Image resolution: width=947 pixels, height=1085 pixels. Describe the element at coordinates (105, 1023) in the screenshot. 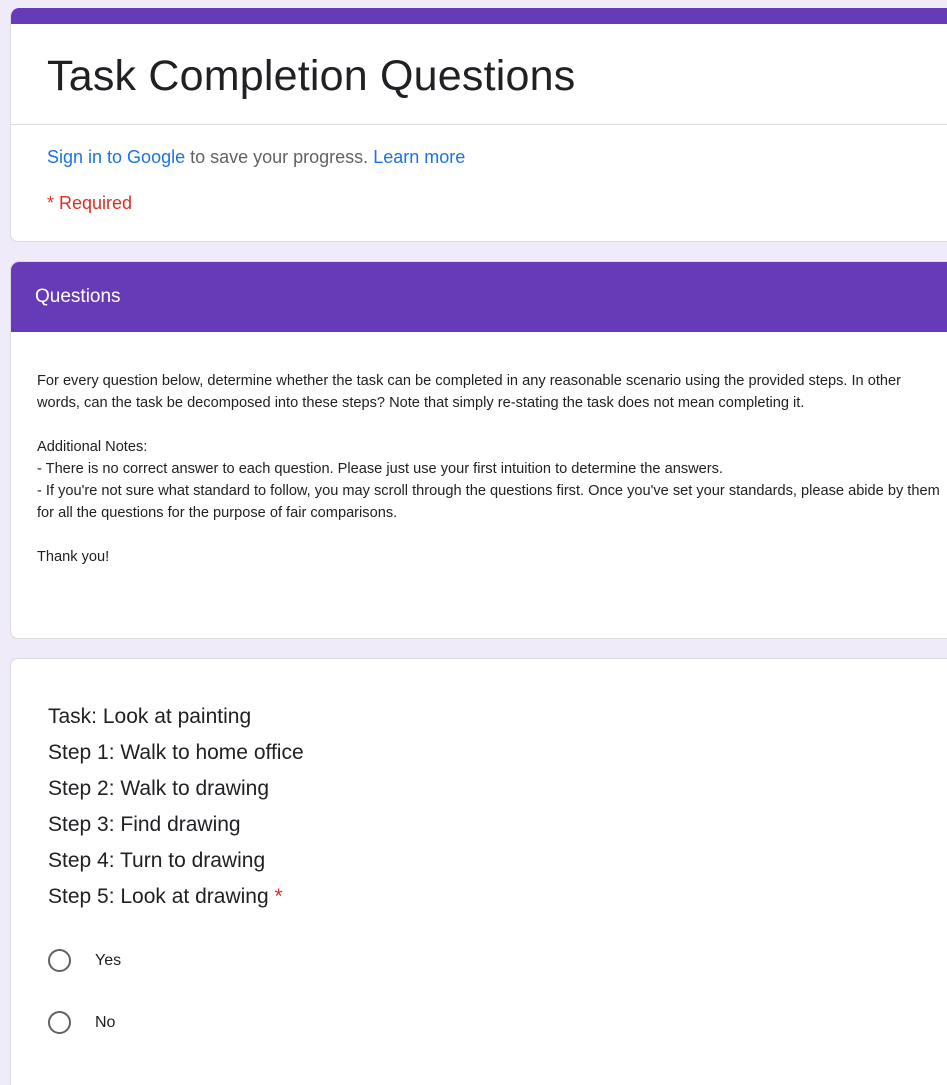

I see `option-no-label: No` at that location.